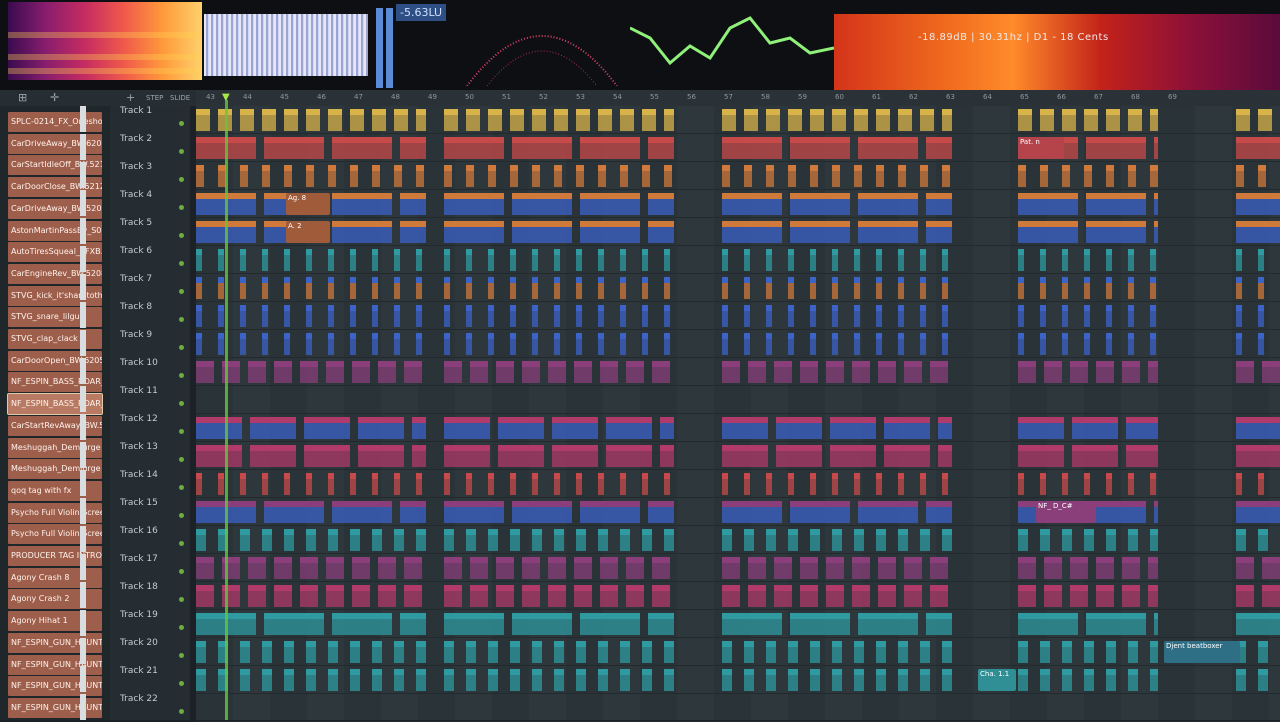  What do you see at coordinates (181, 459) in the screenshot?
I see `track-enable-led` at bounding box center [181, 459].